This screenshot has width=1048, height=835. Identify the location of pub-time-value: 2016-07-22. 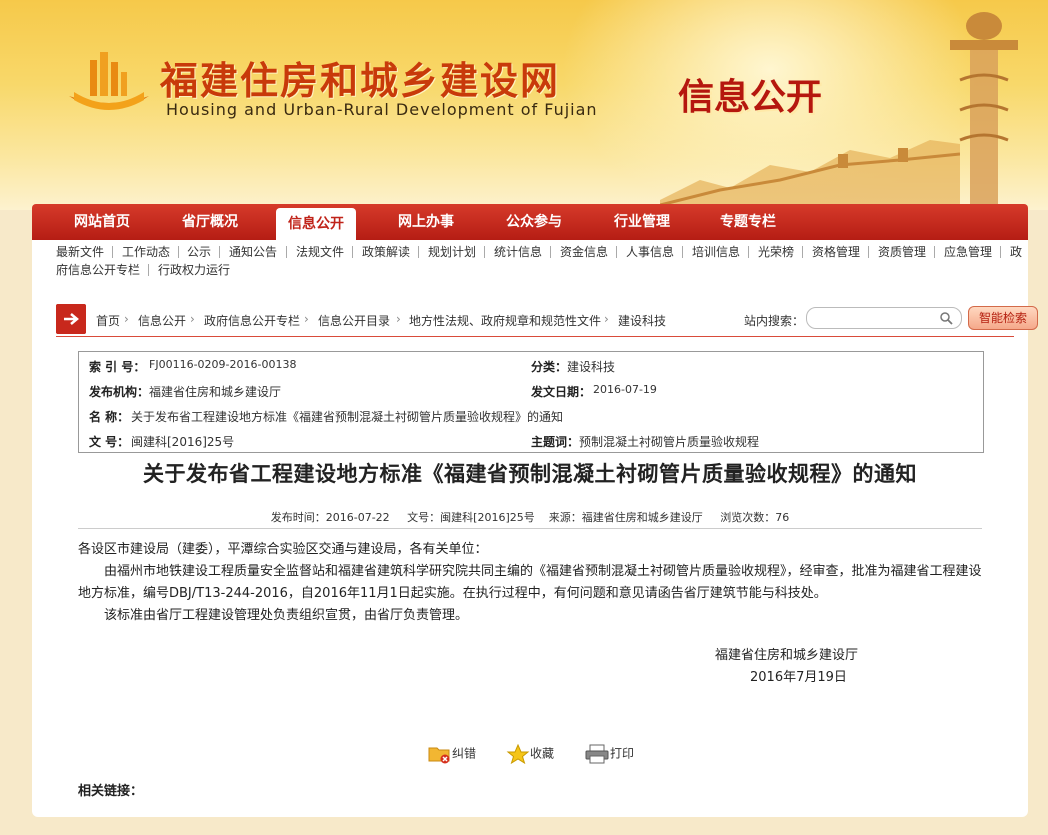
(357, 517).